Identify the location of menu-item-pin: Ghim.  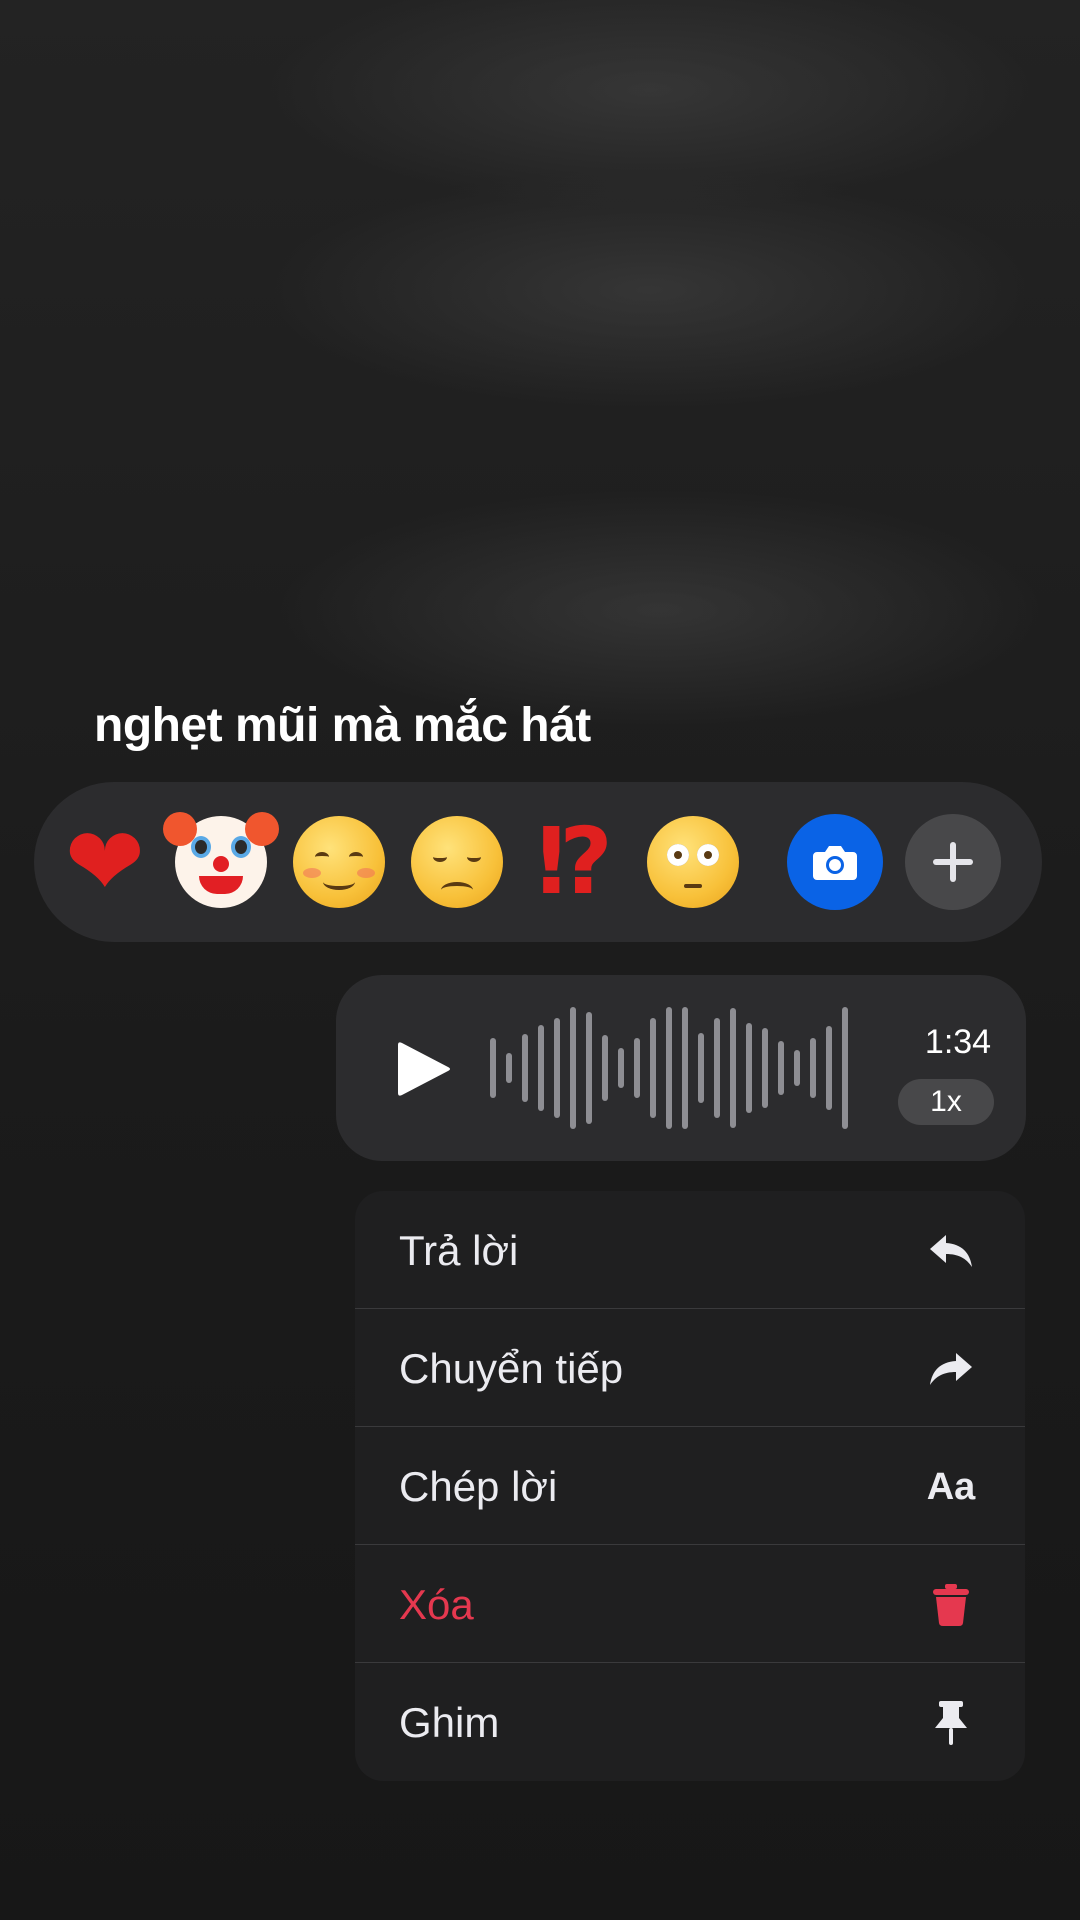
(690, 1722).